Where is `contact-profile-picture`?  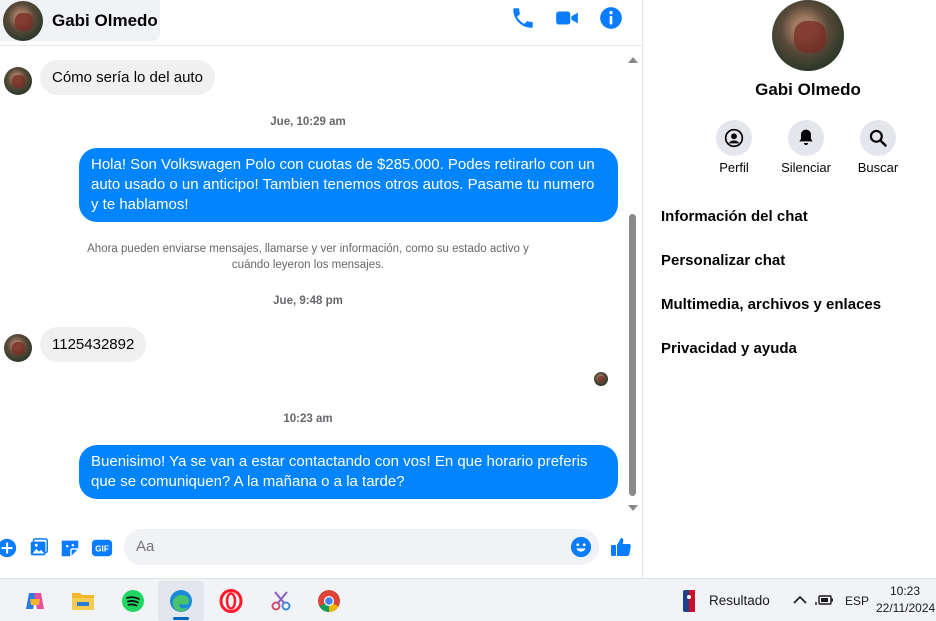 contact-profile-picture is located at coordinates (808, 35).